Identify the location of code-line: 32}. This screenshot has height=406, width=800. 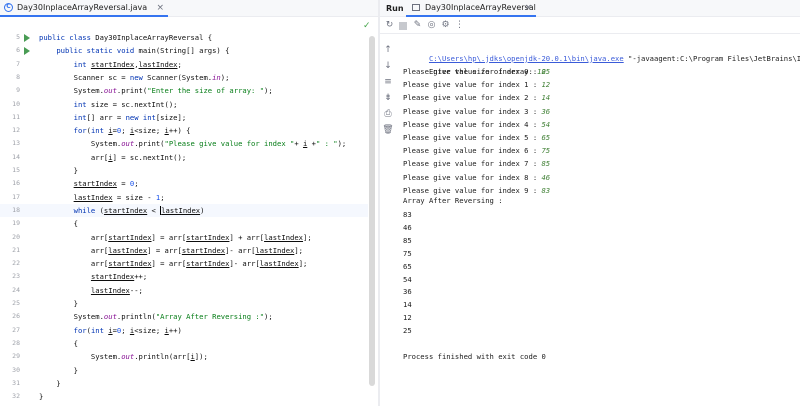
(184, 396).